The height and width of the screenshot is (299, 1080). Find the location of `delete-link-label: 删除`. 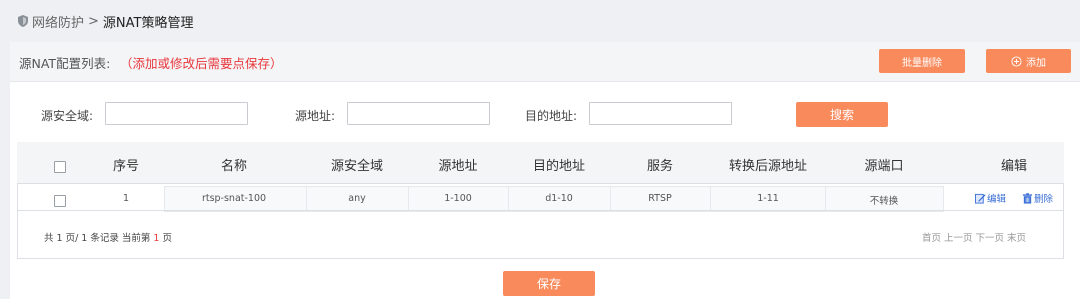

delete-link-label: 删除 is located at coordinates (1044, 199).